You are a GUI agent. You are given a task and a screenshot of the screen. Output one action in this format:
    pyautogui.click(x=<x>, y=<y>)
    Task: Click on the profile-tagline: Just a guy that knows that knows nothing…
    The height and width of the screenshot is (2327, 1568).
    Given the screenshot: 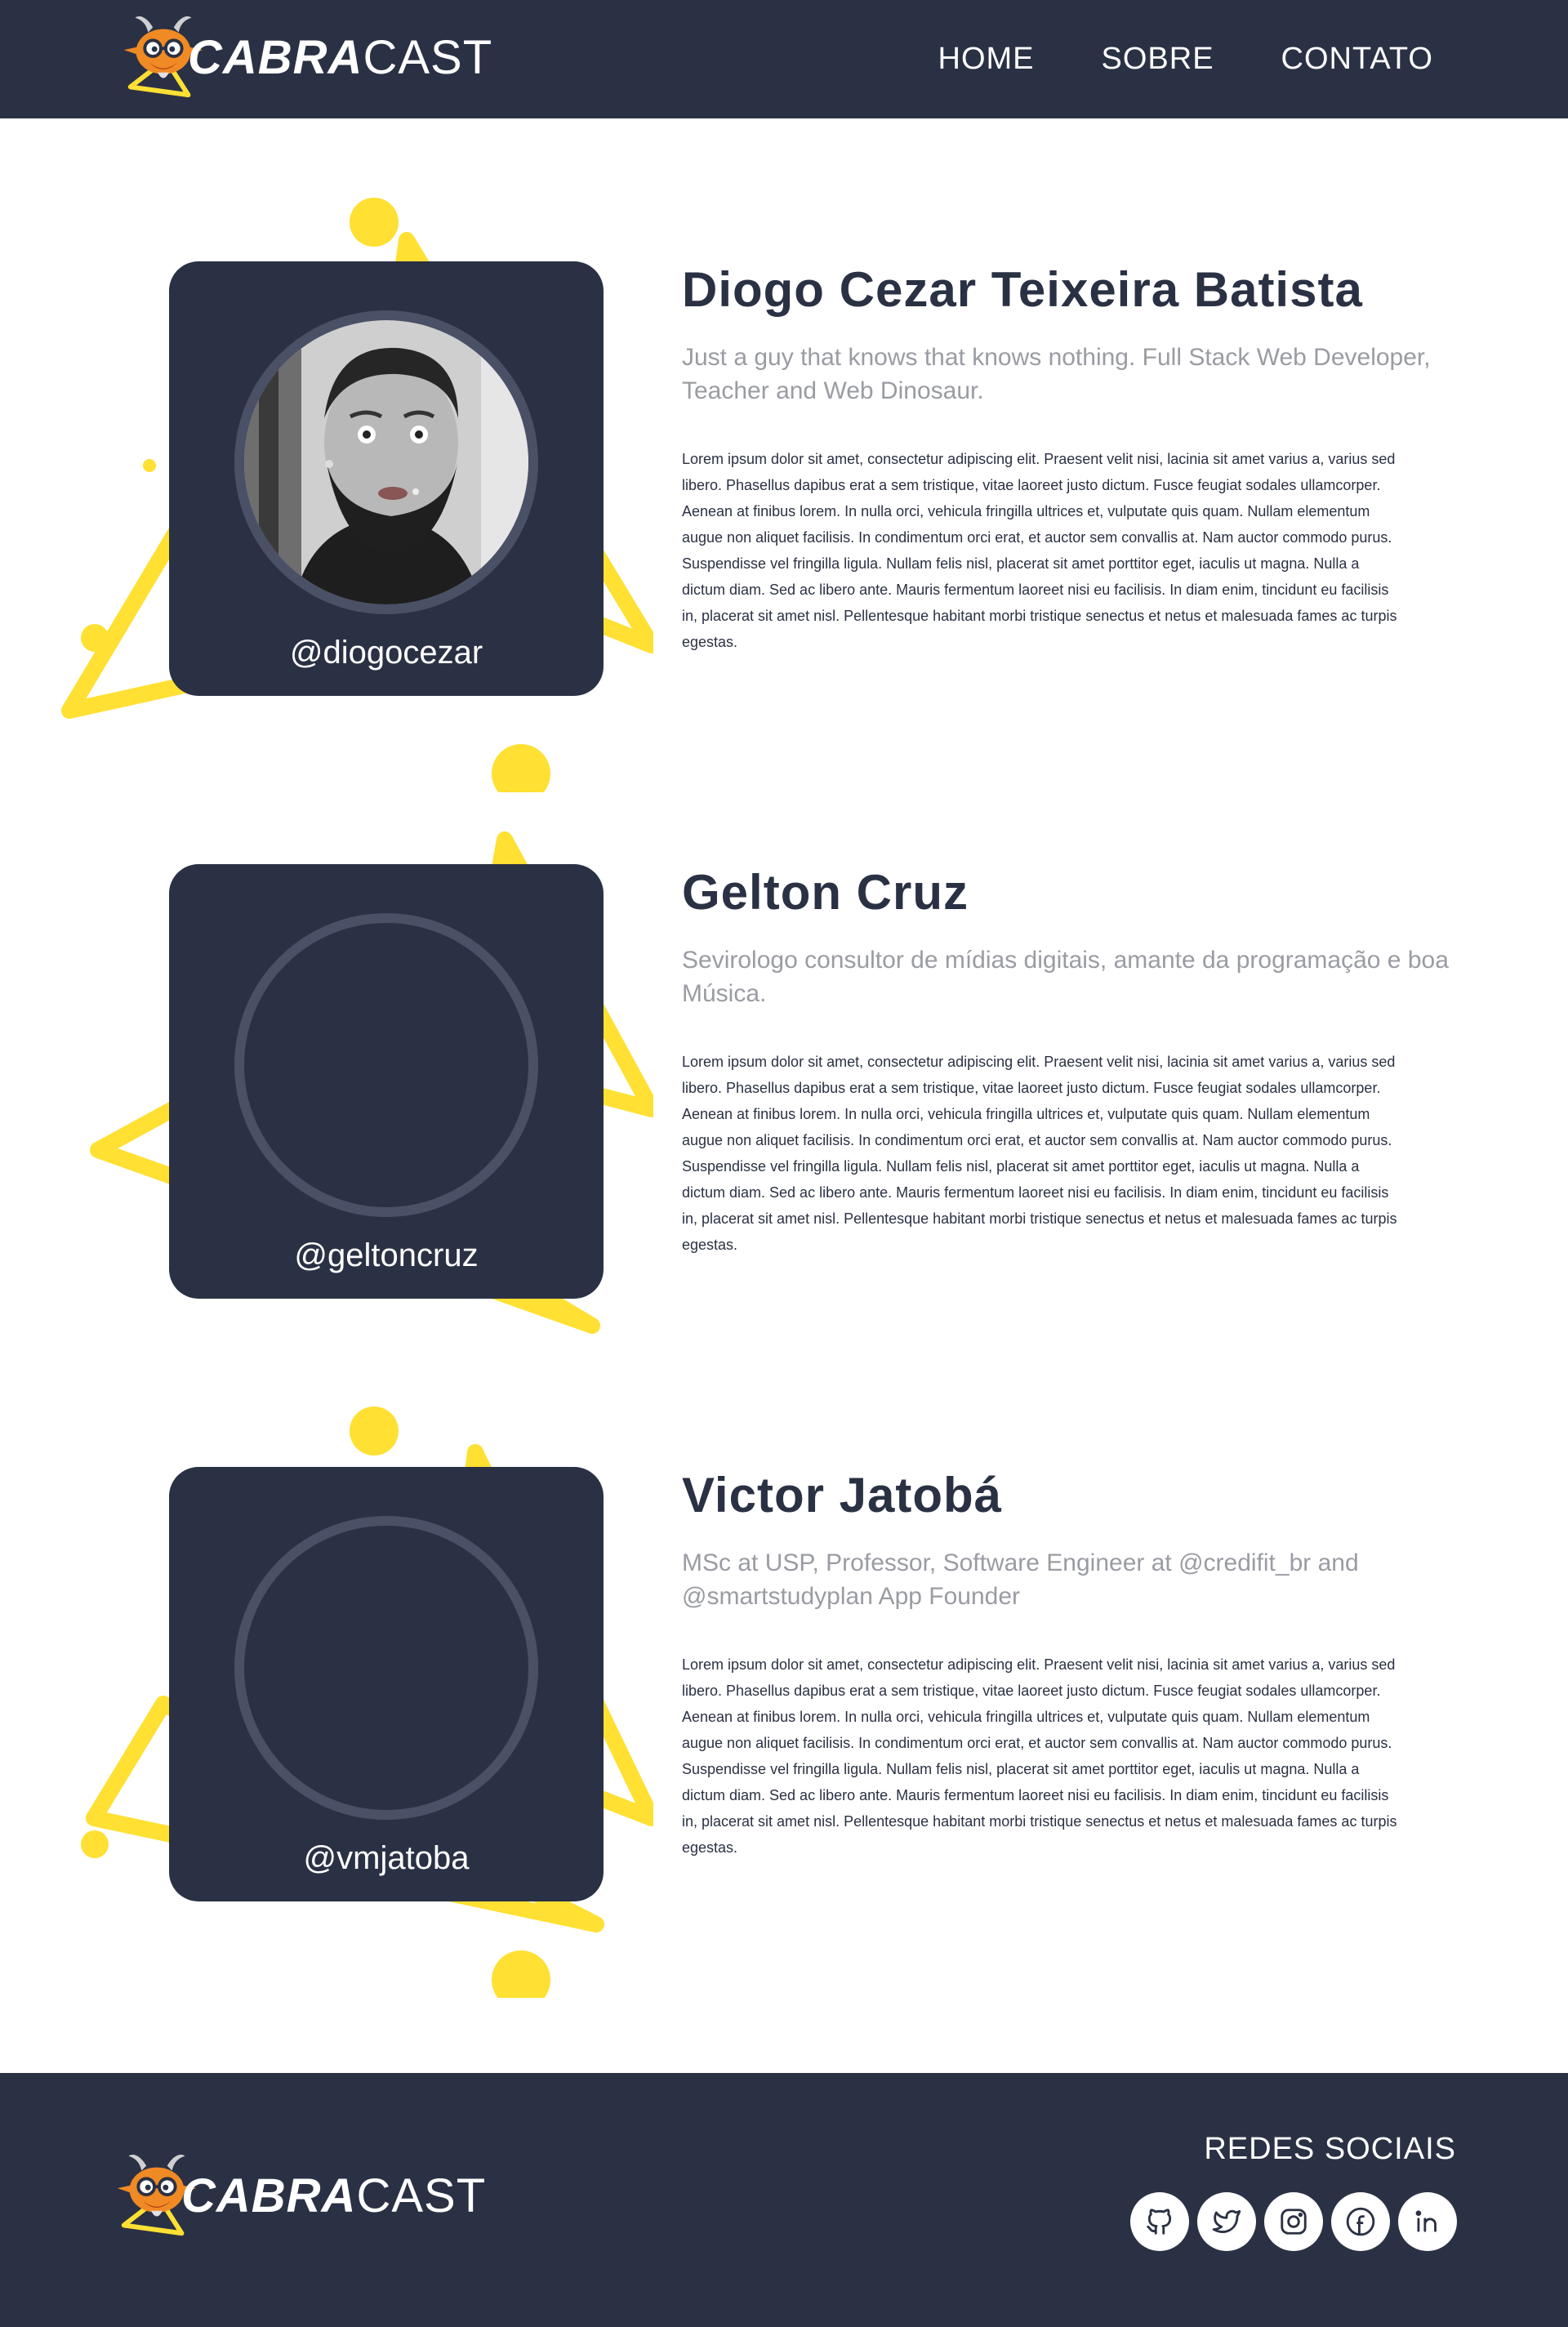 What is the action you would take?
    pyautogui.click(x=1056, y=374)
    